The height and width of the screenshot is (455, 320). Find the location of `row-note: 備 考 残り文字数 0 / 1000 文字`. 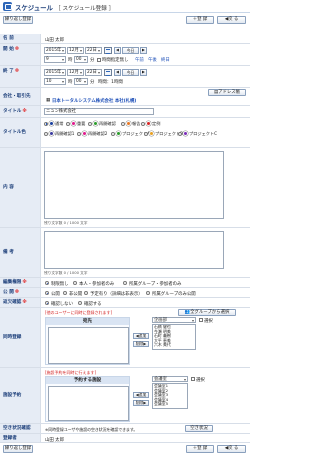

row-note: 備 考 残り文字数 0 / 1000 文字 is located at coordinates (125, 253).